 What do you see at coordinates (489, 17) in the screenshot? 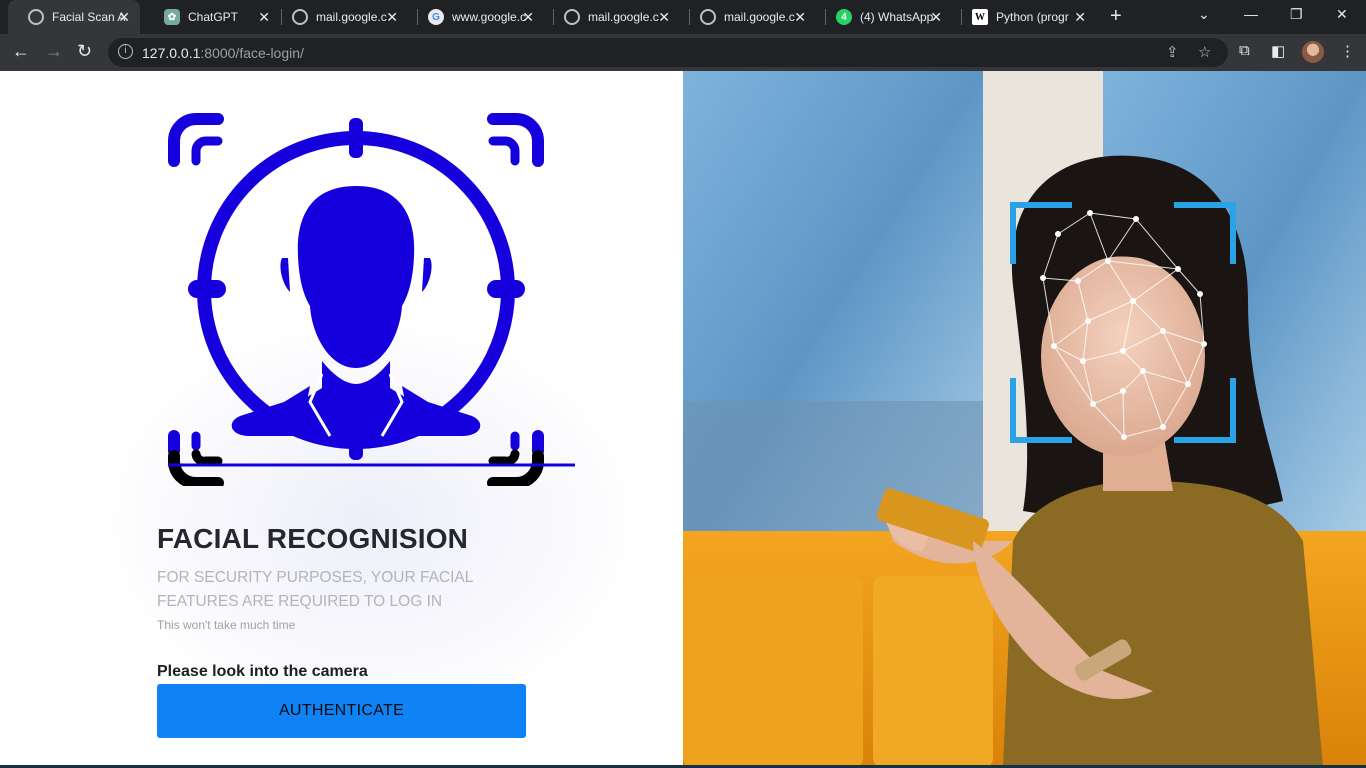
I see `tab-title: www.google.c` at bounding box center [489, 17].